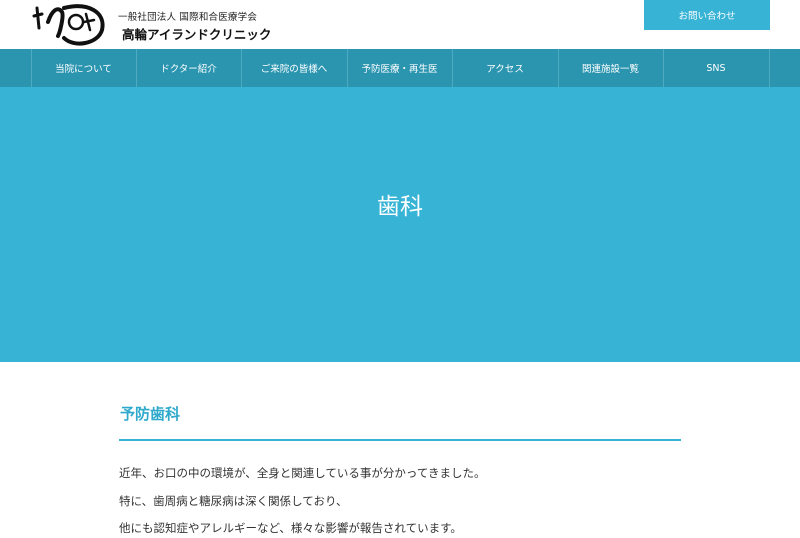 The height and width of the screenshot is (538, 800). Describe the element at coordinates (400, 440) in the screenshot. I see `section-divider` at that location.